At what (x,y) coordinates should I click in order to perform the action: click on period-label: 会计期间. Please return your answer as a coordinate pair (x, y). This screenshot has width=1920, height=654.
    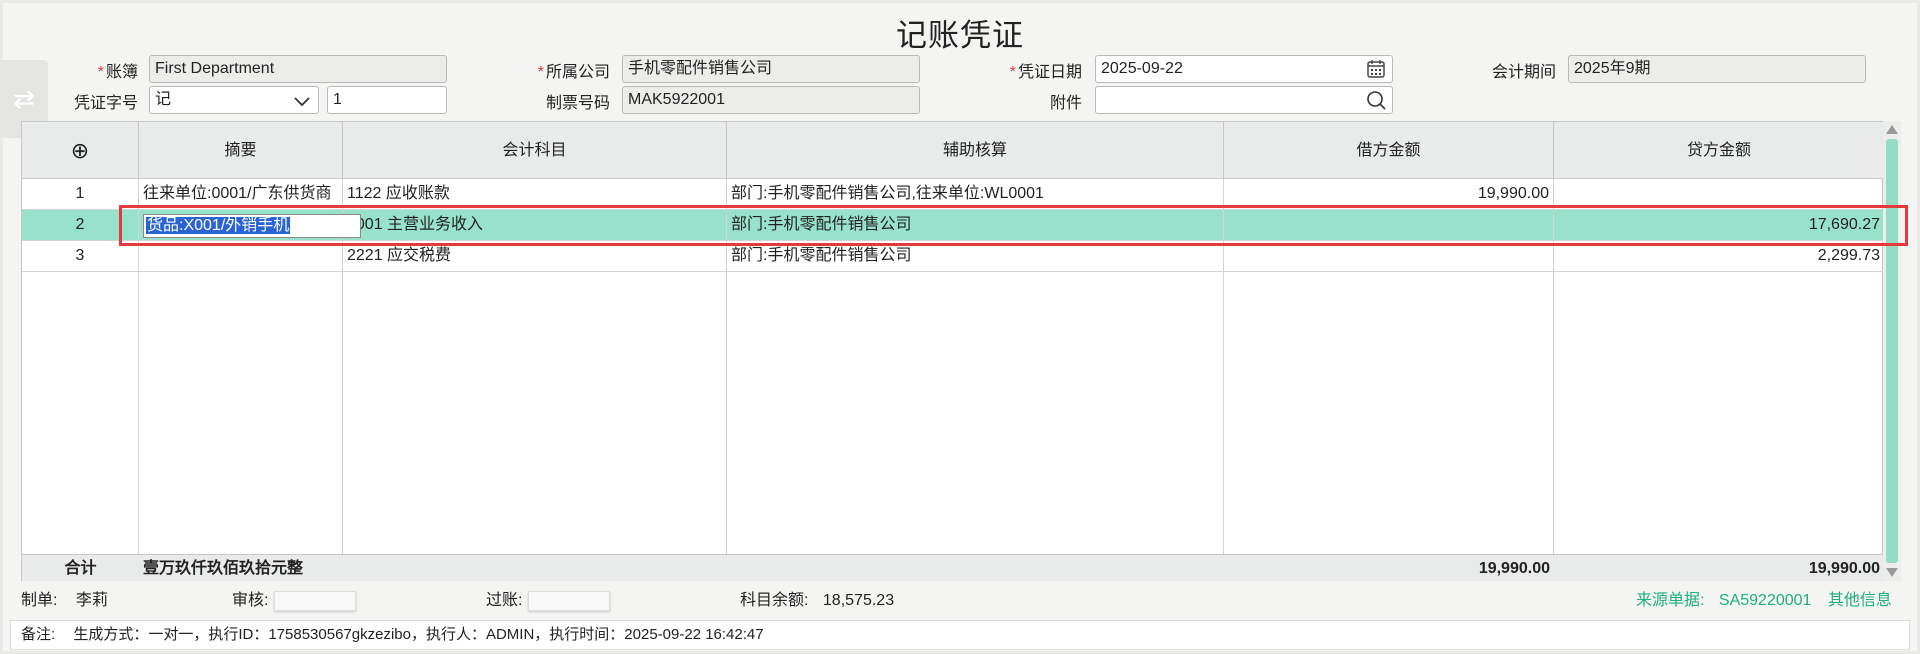
    Looking at the image, I should click on (1523, 72).